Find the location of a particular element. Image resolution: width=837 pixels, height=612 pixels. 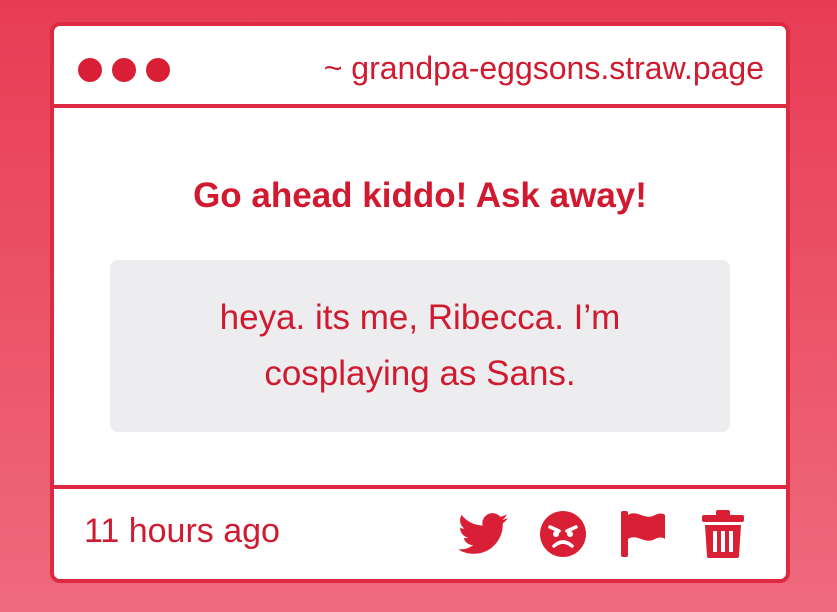

title-bar: ~ grandpa-eggsons.straw.page is located at coordinates (420, 67).